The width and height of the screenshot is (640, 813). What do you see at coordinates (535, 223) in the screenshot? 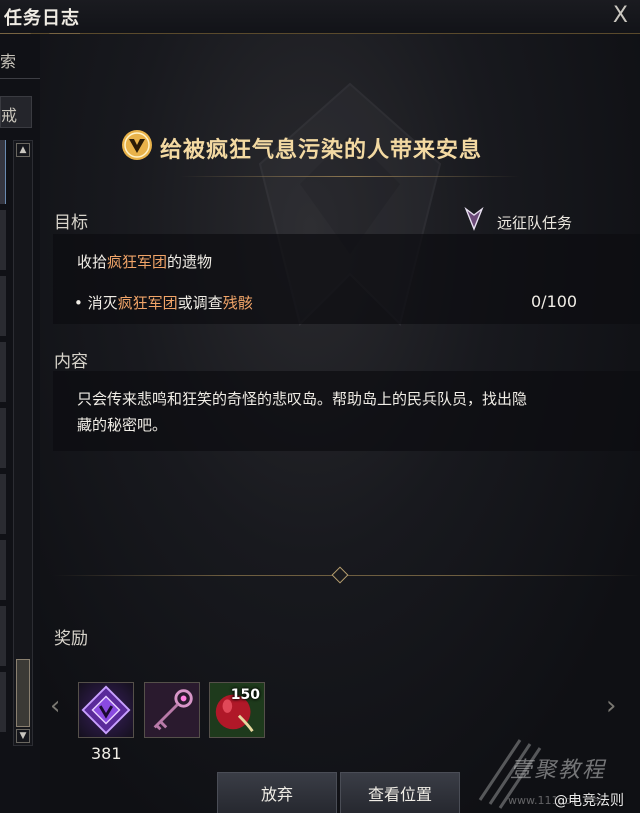
I see `quest-type-label: 远征队任务` at bounding box center [535, 223].